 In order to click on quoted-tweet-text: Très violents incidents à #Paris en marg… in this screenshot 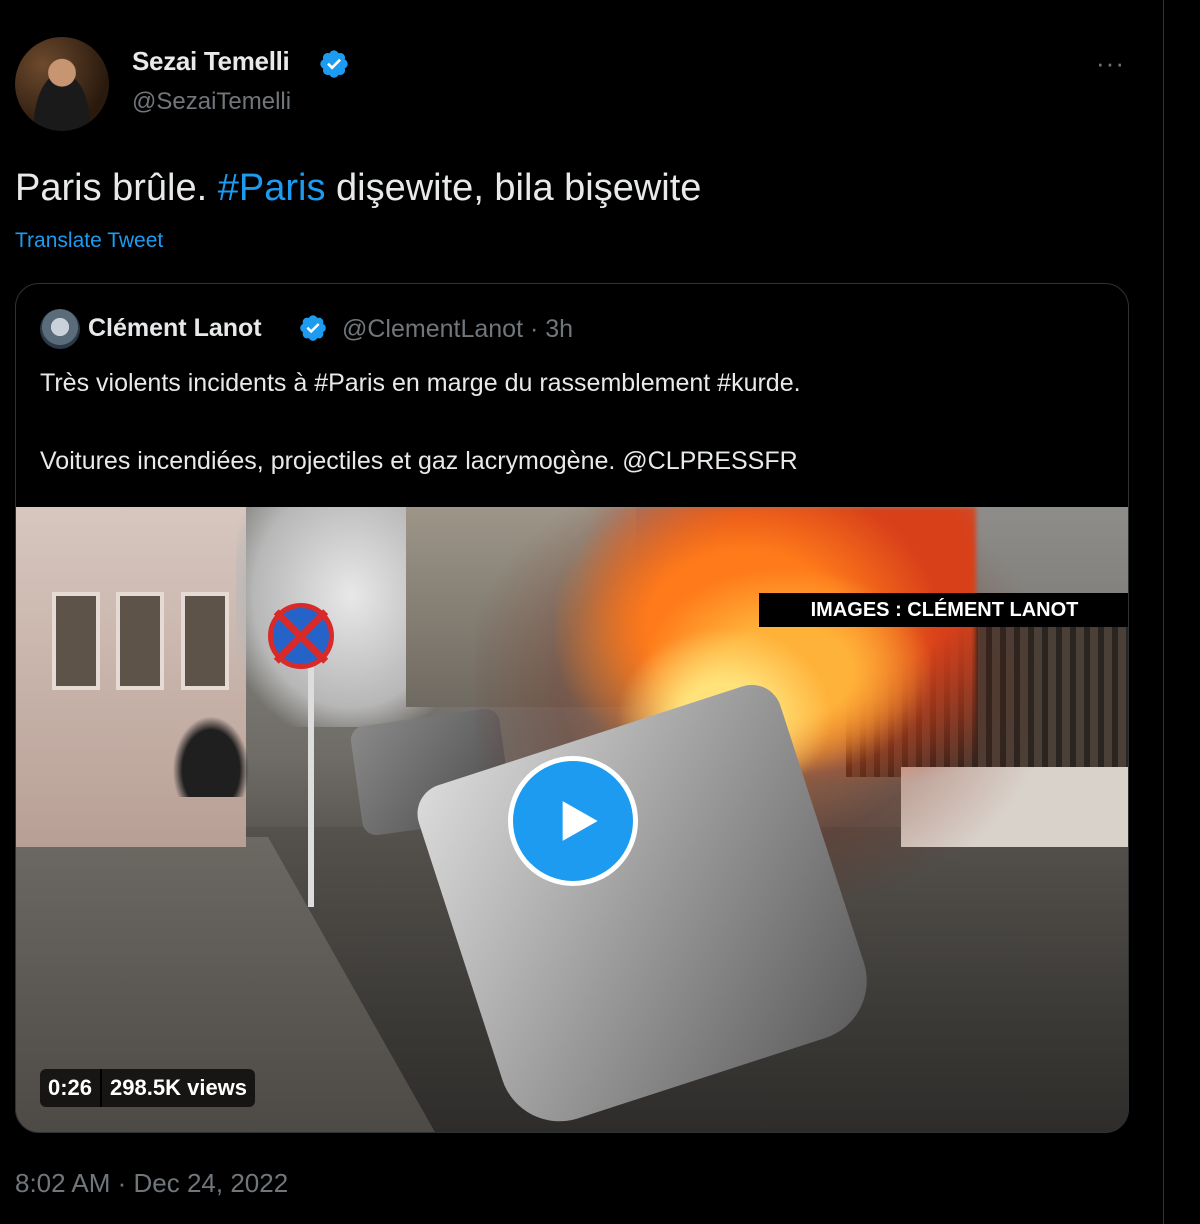, I will do `click(420, 422)`.